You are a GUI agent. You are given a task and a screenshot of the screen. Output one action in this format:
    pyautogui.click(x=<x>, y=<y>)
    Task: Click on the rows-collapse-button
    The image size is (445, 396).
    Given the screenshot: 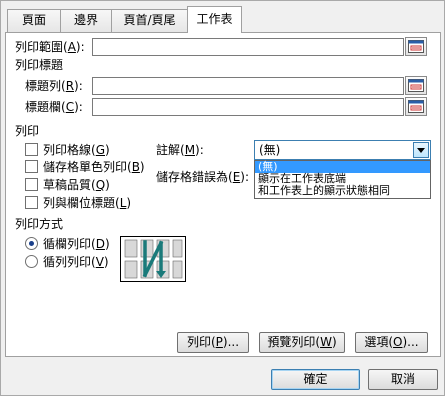 What is the action you would take?
    pyautogui.click(x=416, y=85)
    